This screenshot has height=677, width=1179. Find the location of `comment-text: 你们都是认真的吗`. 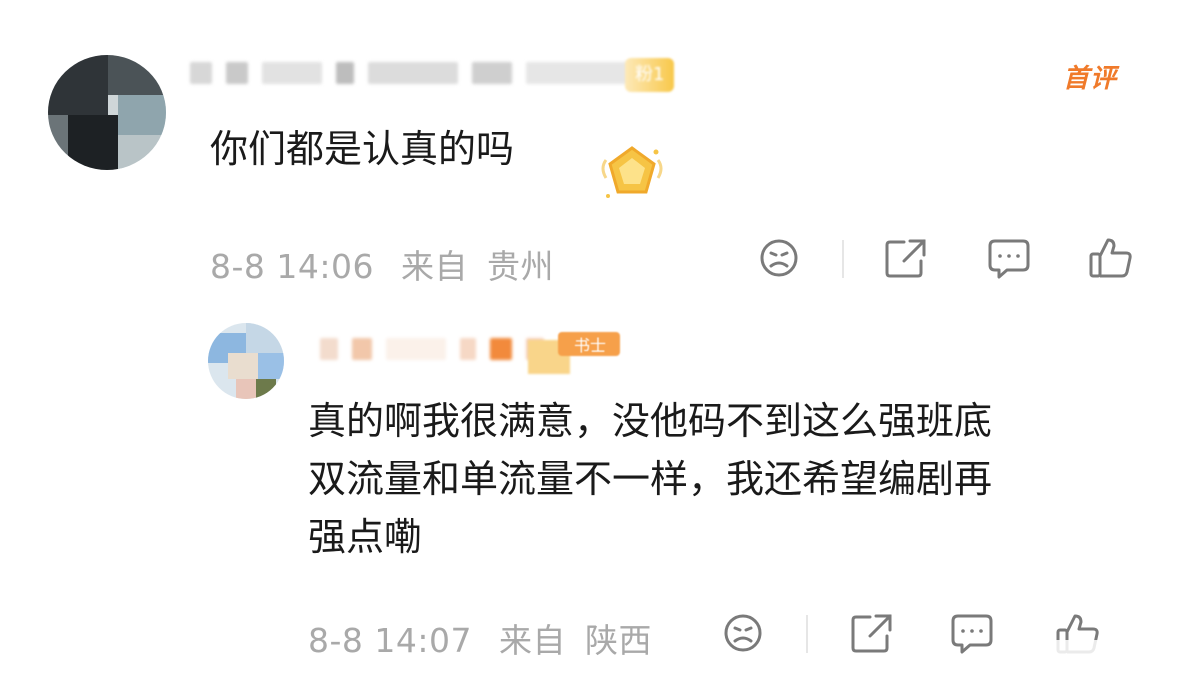

comment-text: 你们都是认真的吗 is located at coordinates (362, 149).